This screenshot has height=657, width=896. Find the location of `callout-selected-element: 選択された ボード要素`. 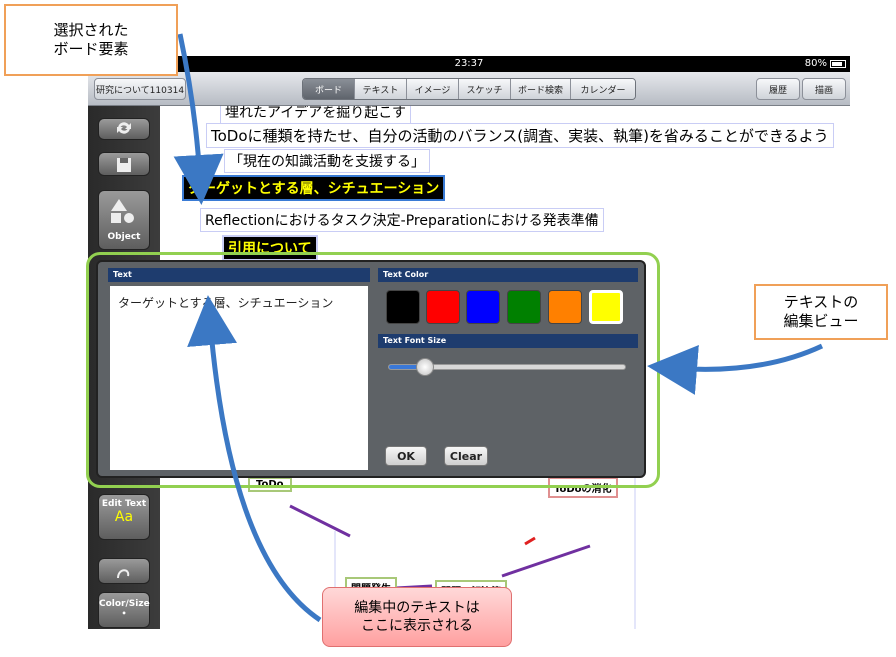

callout-selected-element: 選択された ボード要素 is located at coordinates (91, 40).